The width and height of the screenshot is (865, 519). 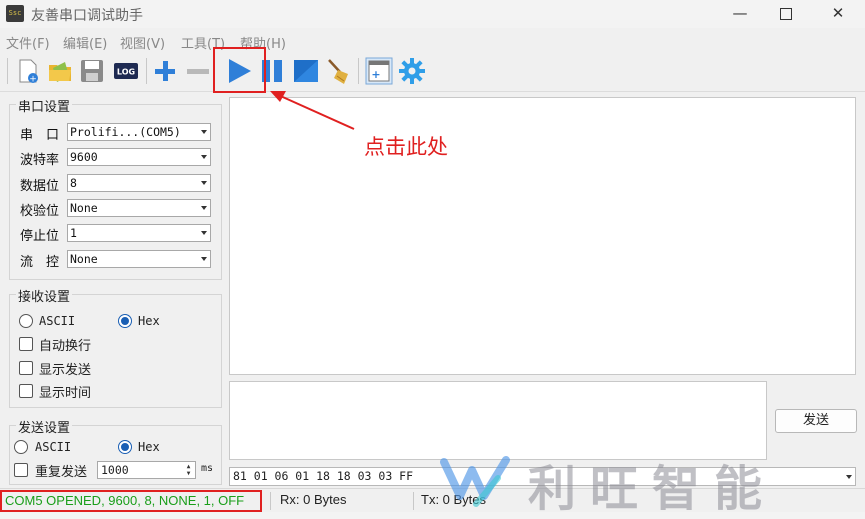 I want to click on repeat-send-label: 重复发送, so click(x=61, y=472).